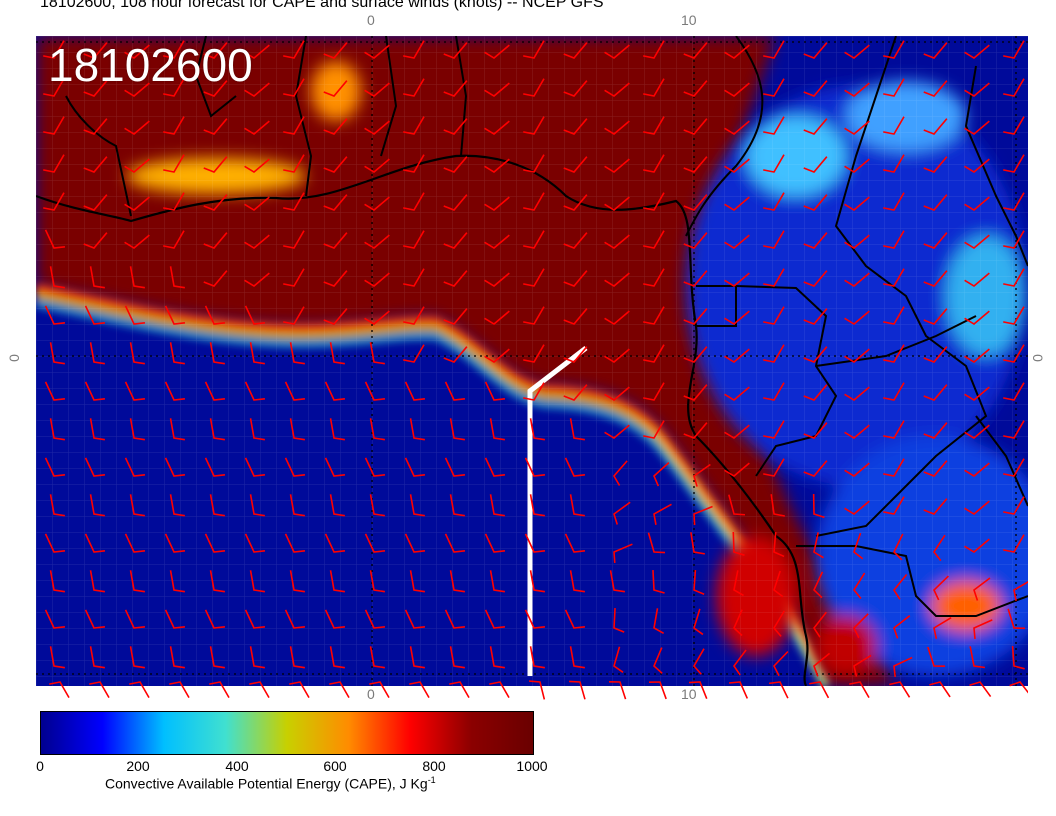  I want to click on colorbar, so click(287, 733).